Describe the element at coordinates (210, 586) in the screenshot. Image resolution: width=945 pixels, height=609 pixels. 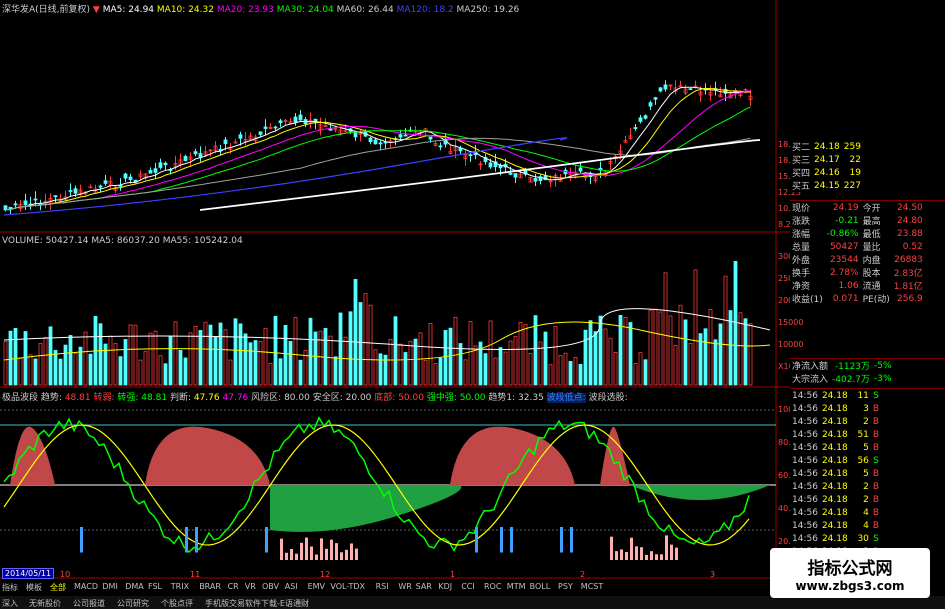
I see `indicator-tab: BRAR` at that location.